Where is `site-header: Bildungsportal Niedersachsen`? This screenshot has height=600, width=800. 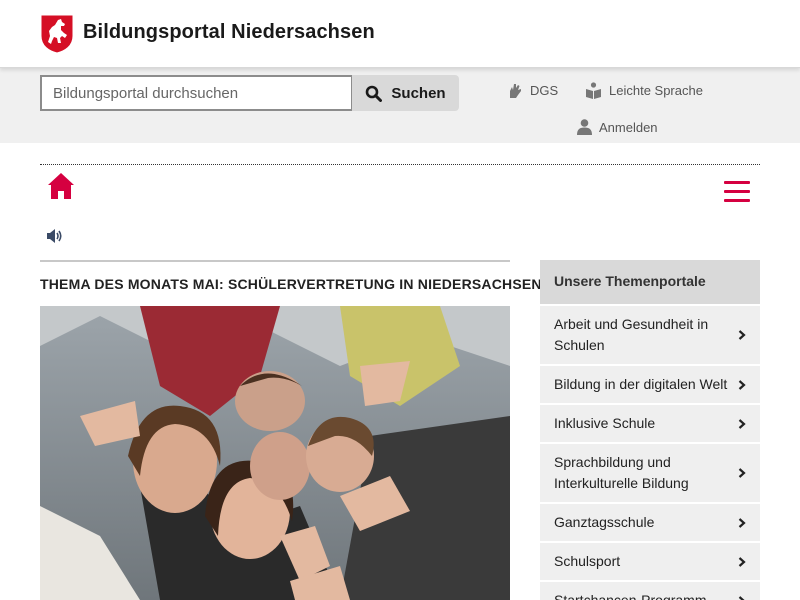
site-header: Bildungsportal Niedersachsen is located at coordinates (400, 34).